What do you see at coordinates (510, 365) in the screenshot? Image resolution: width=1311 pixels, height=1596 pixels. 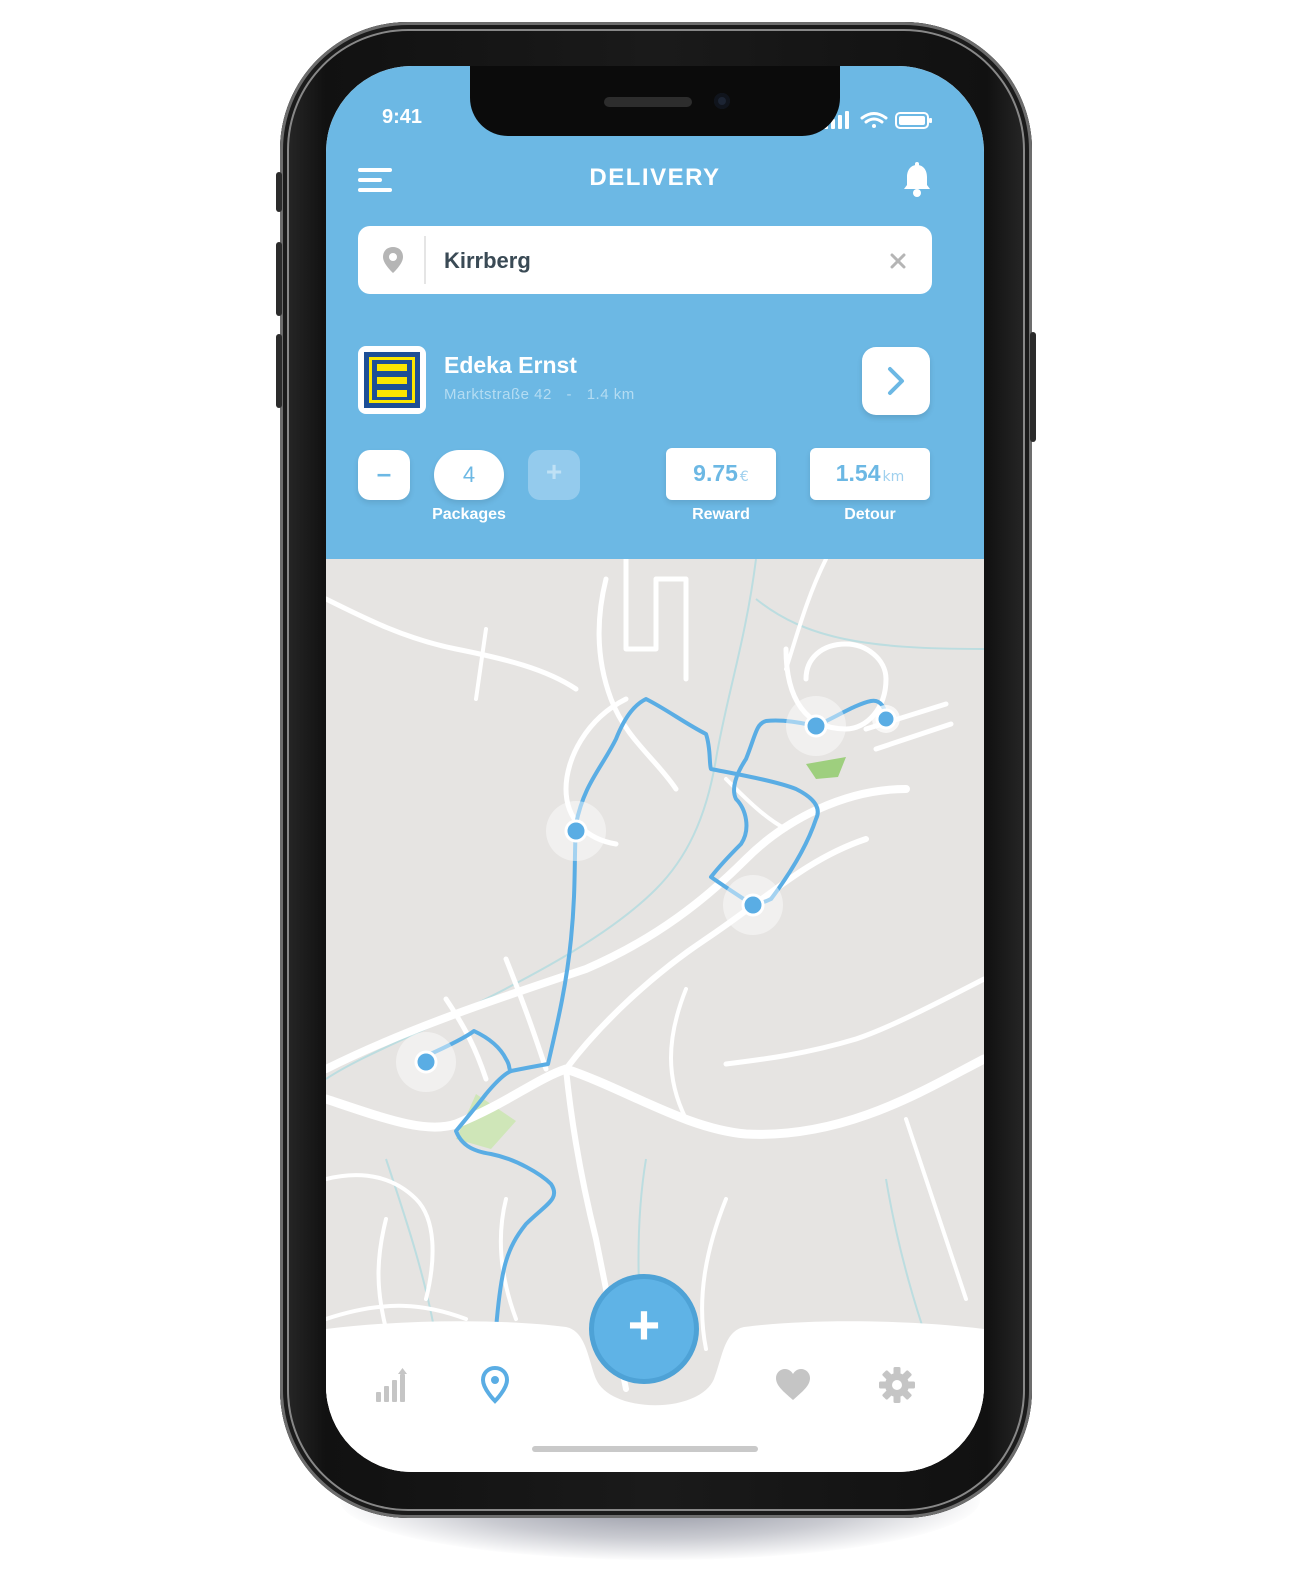 I see `store-name: Edeka Ernst` at bounding box center [510, 365].